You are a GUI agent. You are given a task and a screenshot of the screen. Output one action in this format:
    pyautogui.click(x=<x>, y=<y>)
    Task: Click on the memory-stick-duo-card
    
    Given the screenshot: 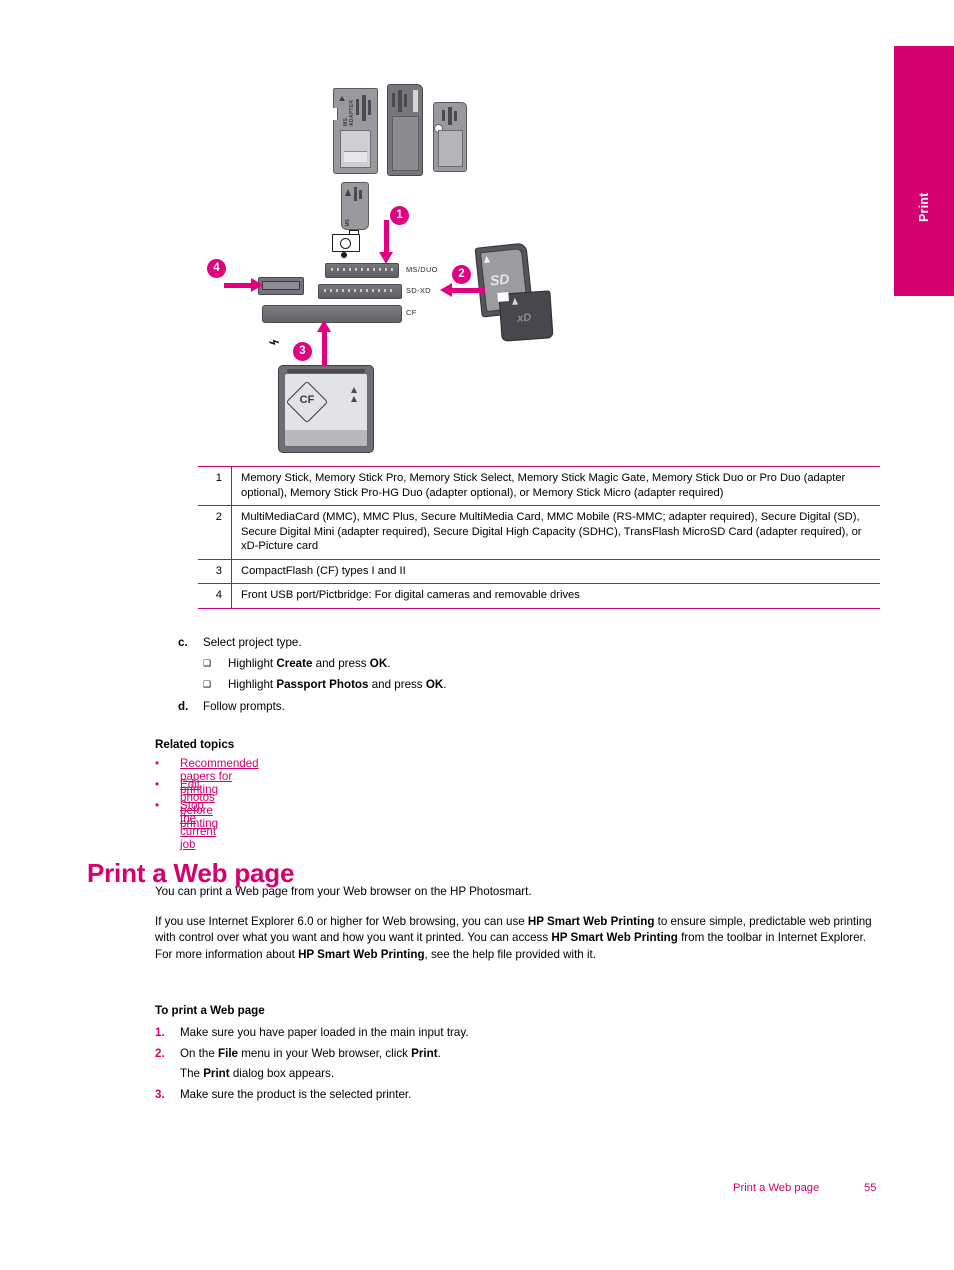 What is the action you would take?
    pyautogui.click(x=450, y=137)
    